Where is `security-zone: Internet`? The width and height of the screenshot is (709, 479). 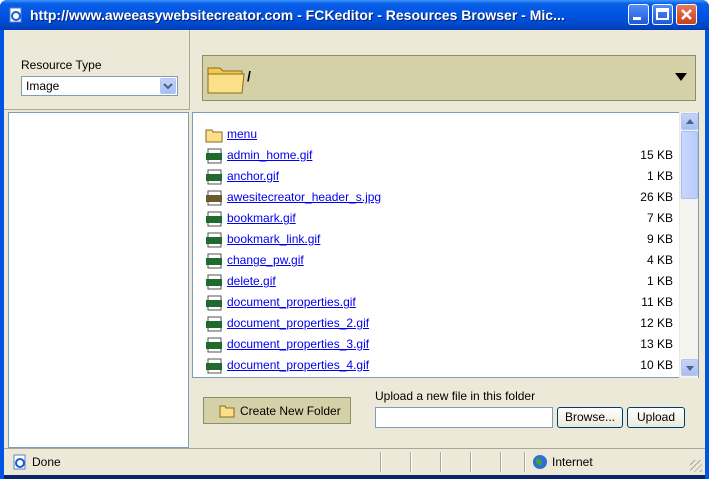
security-zone: Internet is located at coordinates (572, 462).